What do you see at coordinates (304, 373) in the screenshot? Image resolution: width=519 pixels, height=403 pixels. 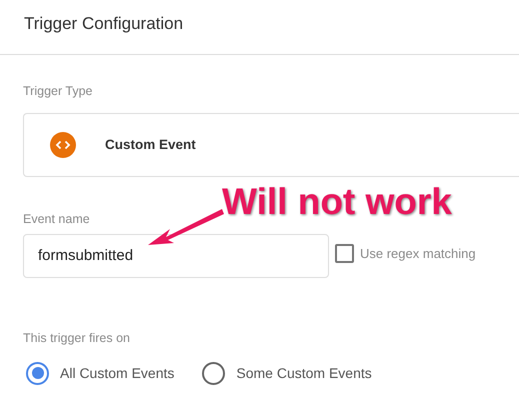 I see `radio-label: Some Custom Events` at bounding box center [304, 373].